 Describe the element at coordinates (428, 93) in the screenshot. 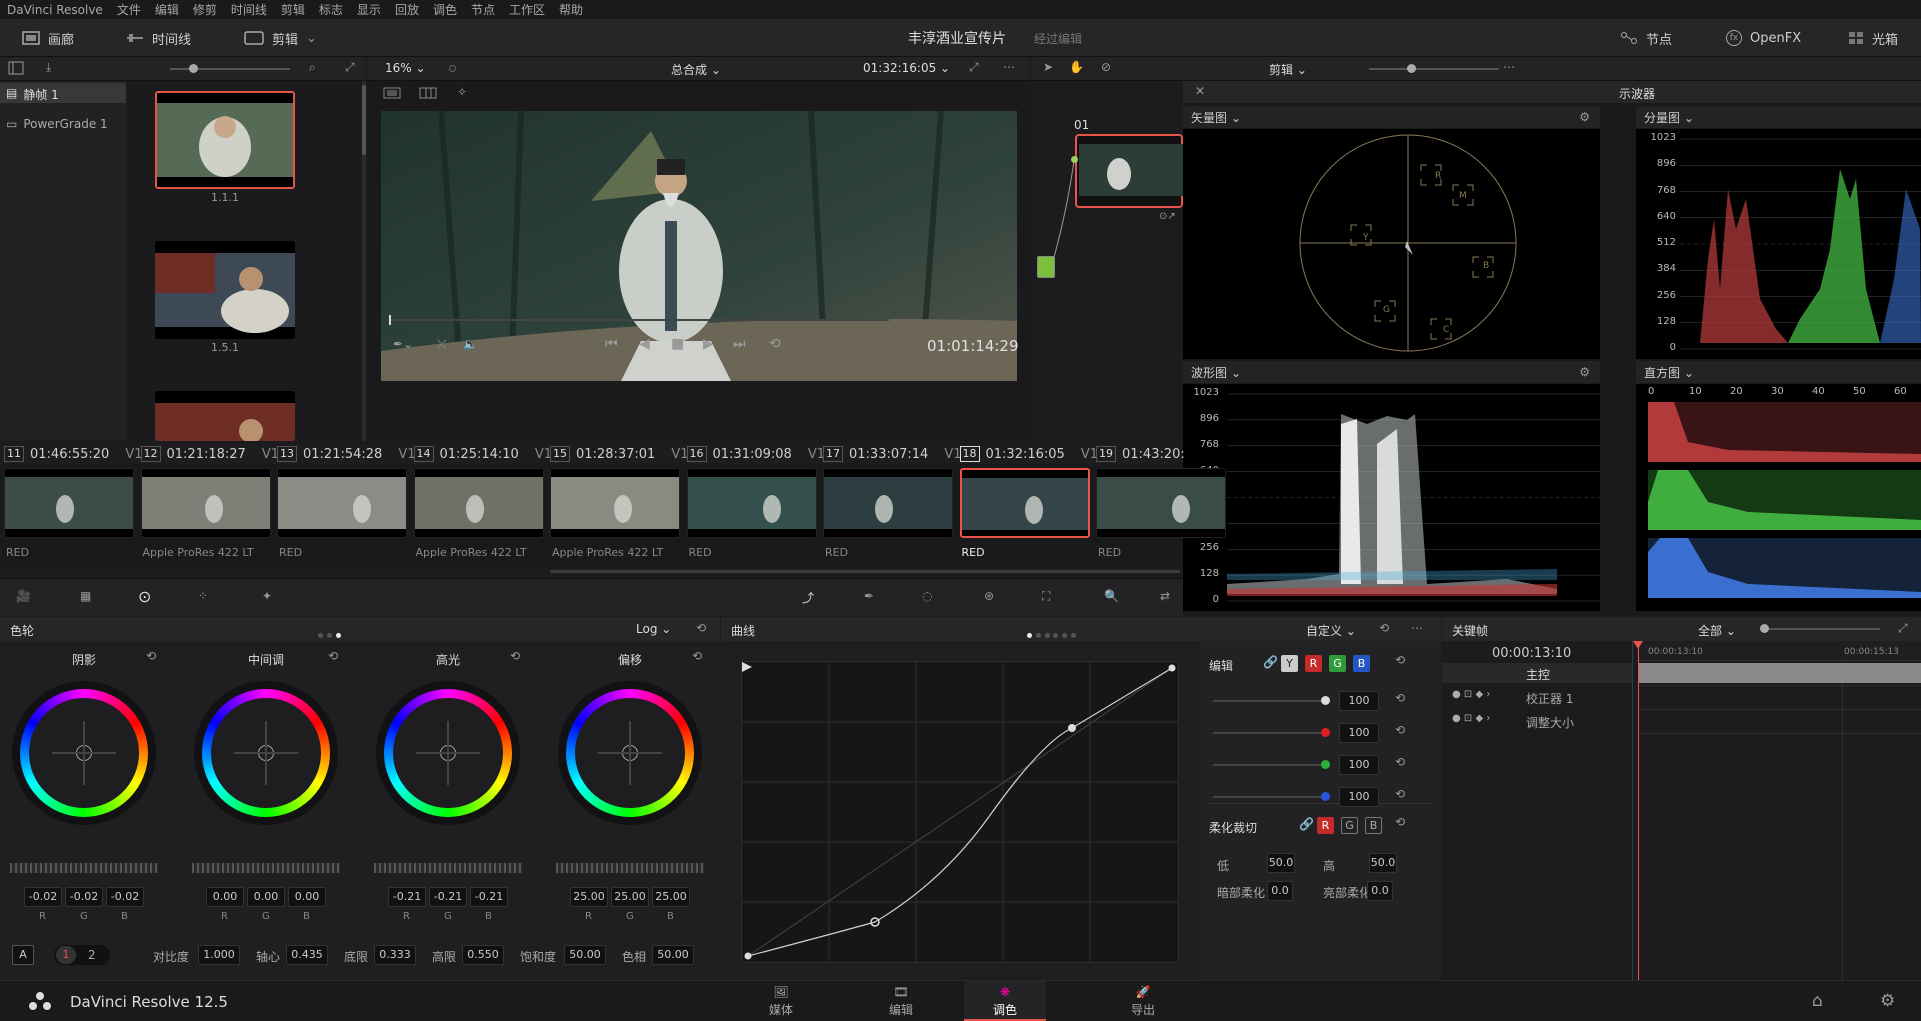

I see `split-screen-icon` at that location.